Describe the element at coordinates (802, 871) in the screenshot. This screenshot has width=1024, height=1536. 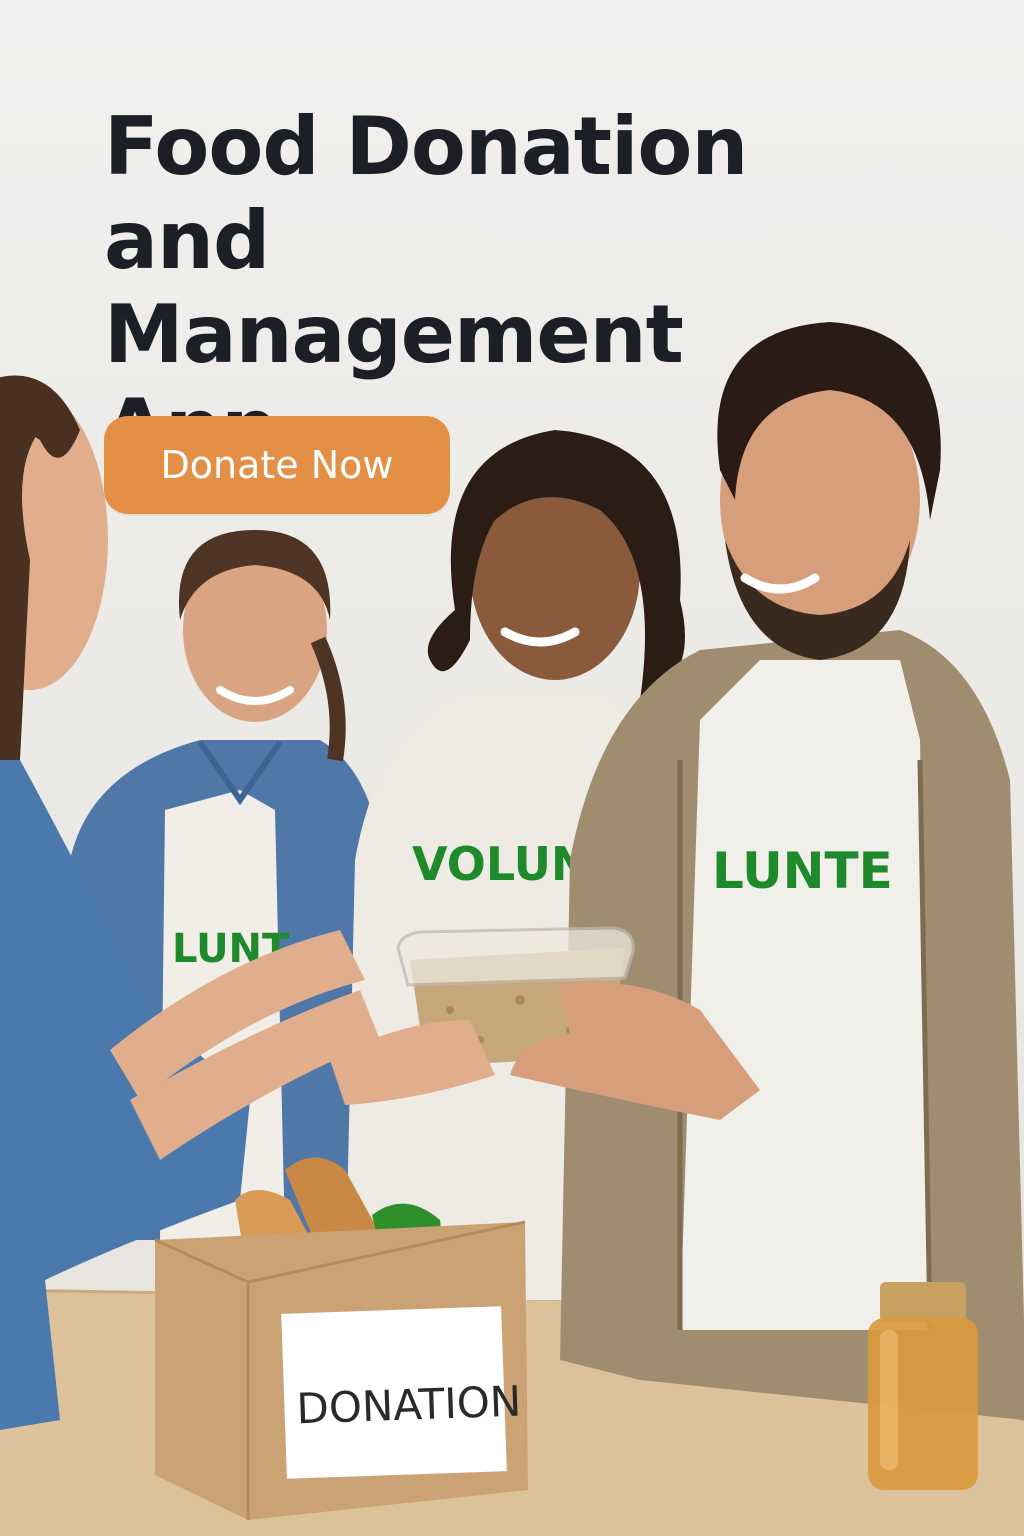
I see `shirt-text-right: LUNTE` at that location.